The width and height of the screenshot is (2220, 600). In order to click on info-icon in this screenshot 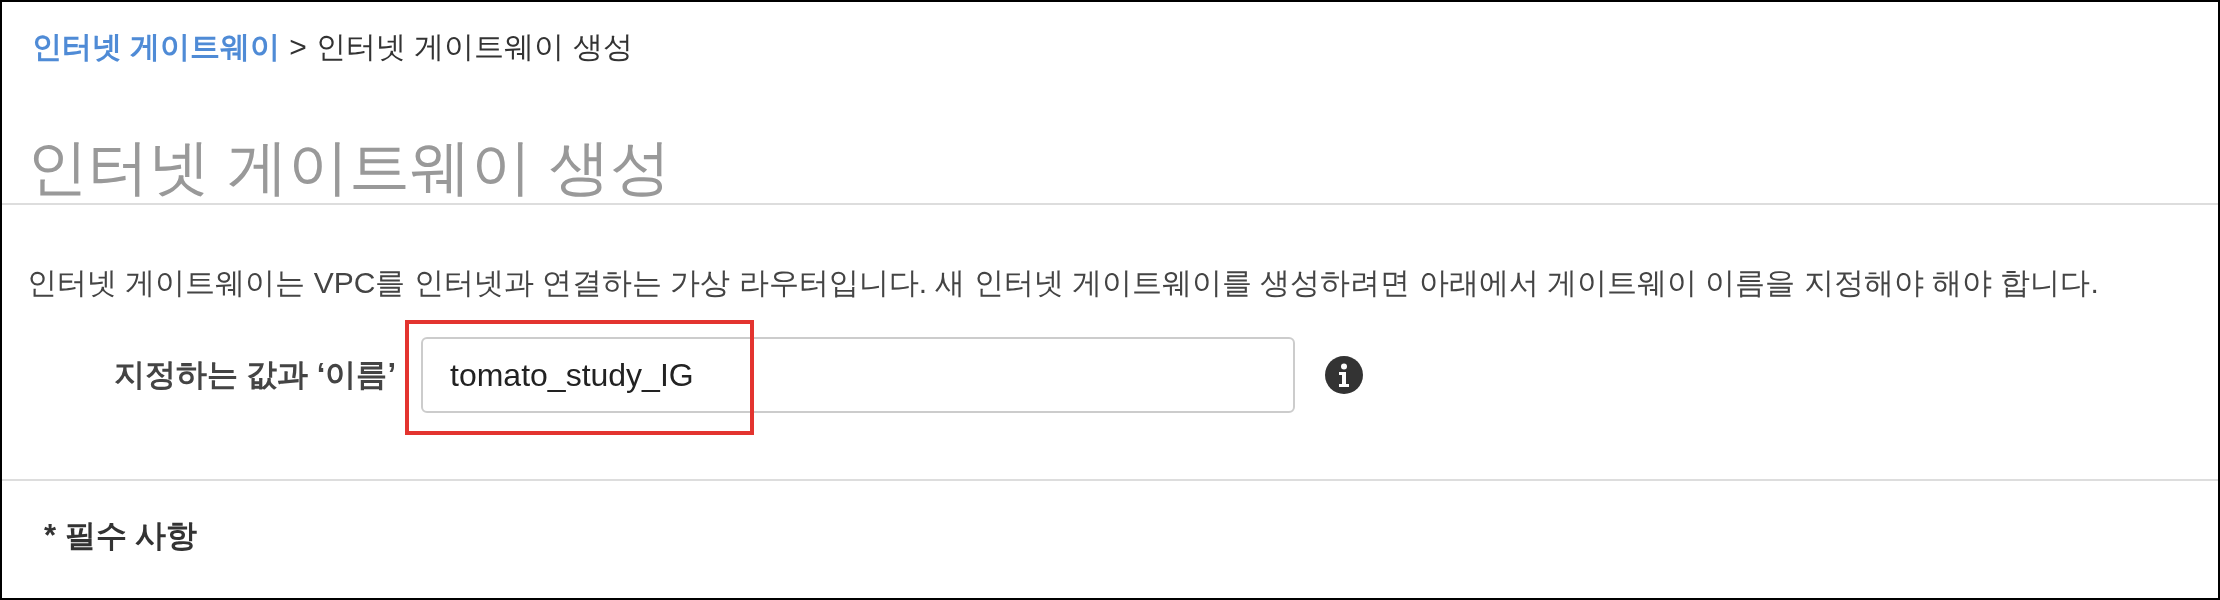, I will do `click(1344, 375)`.